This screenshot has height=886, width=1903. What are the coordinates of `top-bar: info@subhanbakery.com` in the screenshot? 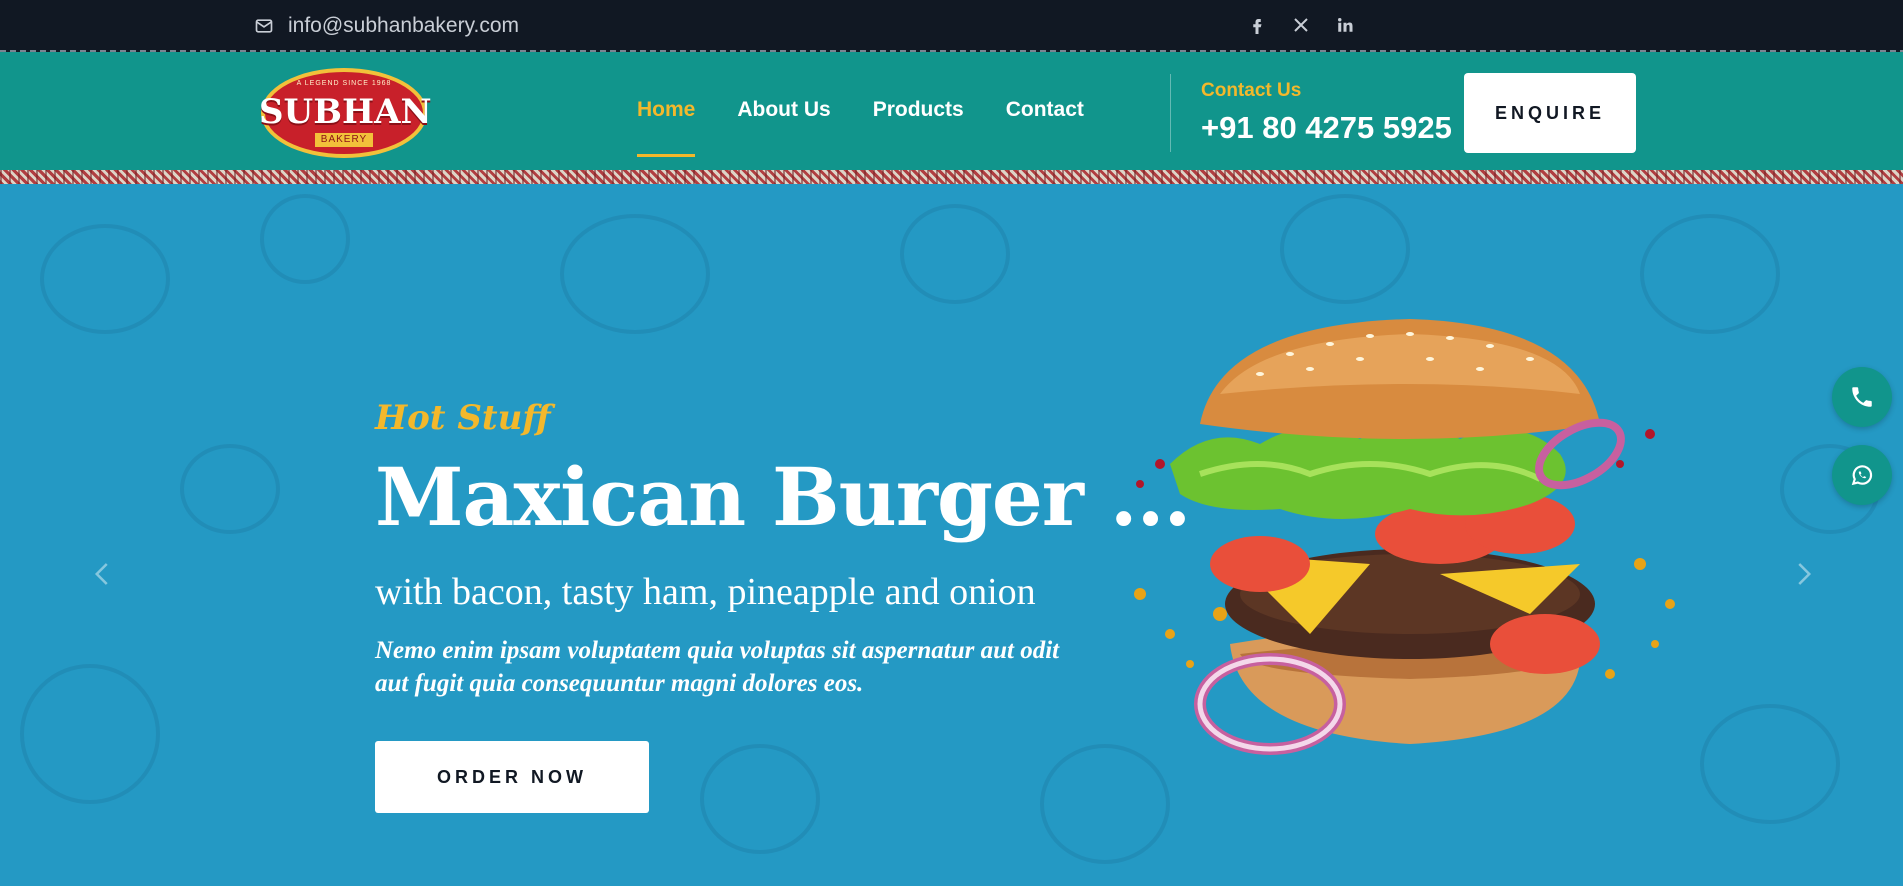 It's located at (951, 26).